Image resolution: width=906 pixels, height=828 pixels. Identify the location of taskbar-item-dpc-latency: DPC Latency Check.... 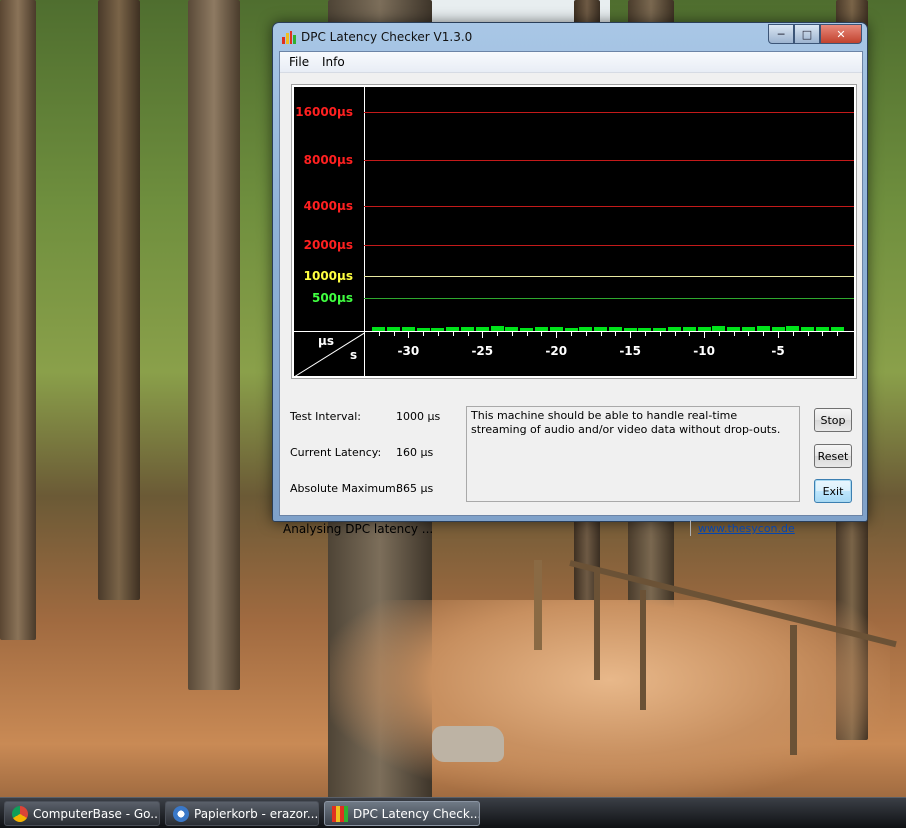
(402, 813).